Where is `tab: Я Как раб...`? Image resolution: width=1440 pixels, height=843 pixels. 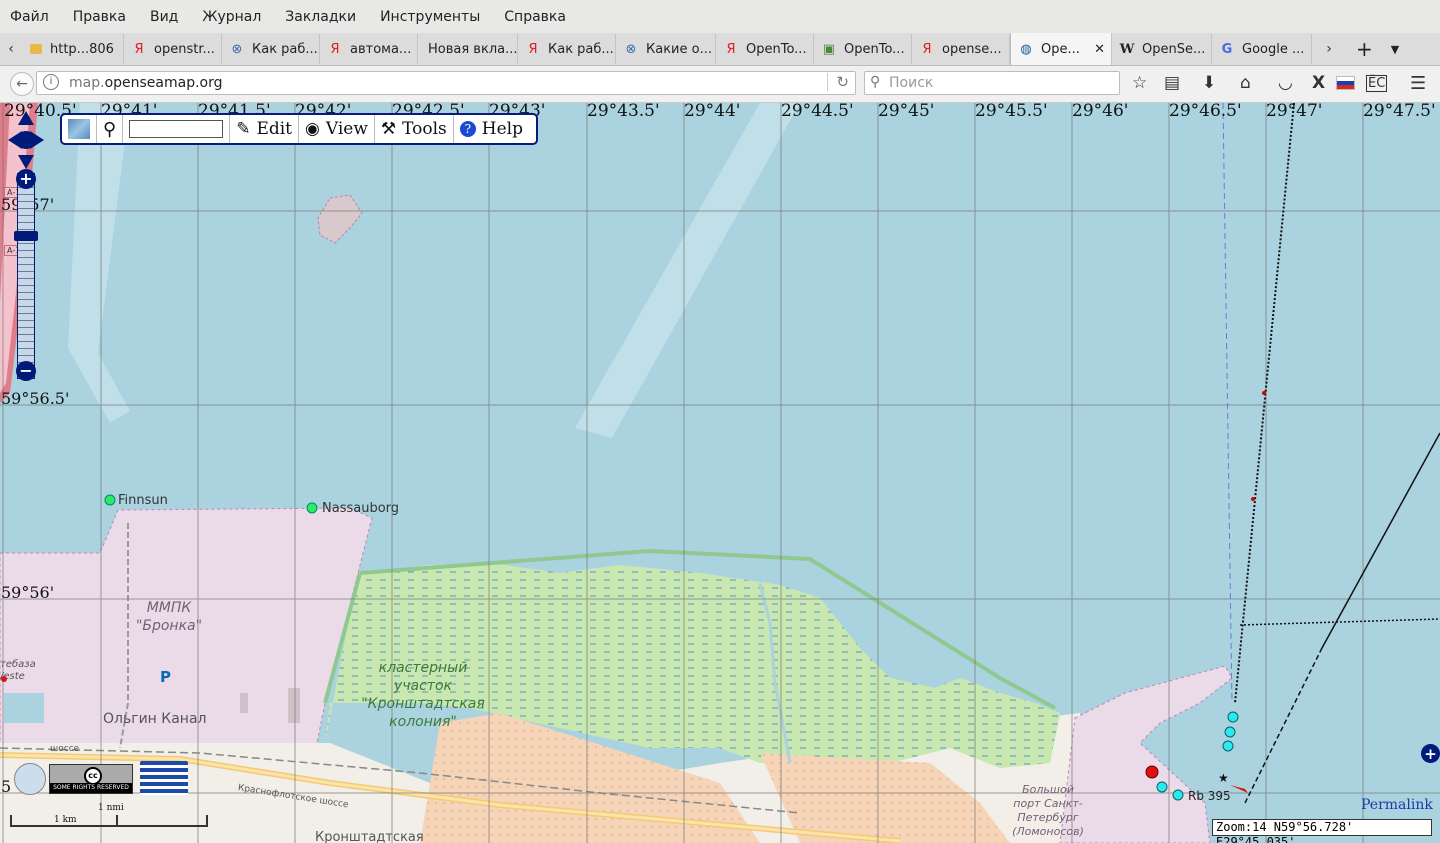
tab: Я Как раб... is located at coordinates (567, 49).